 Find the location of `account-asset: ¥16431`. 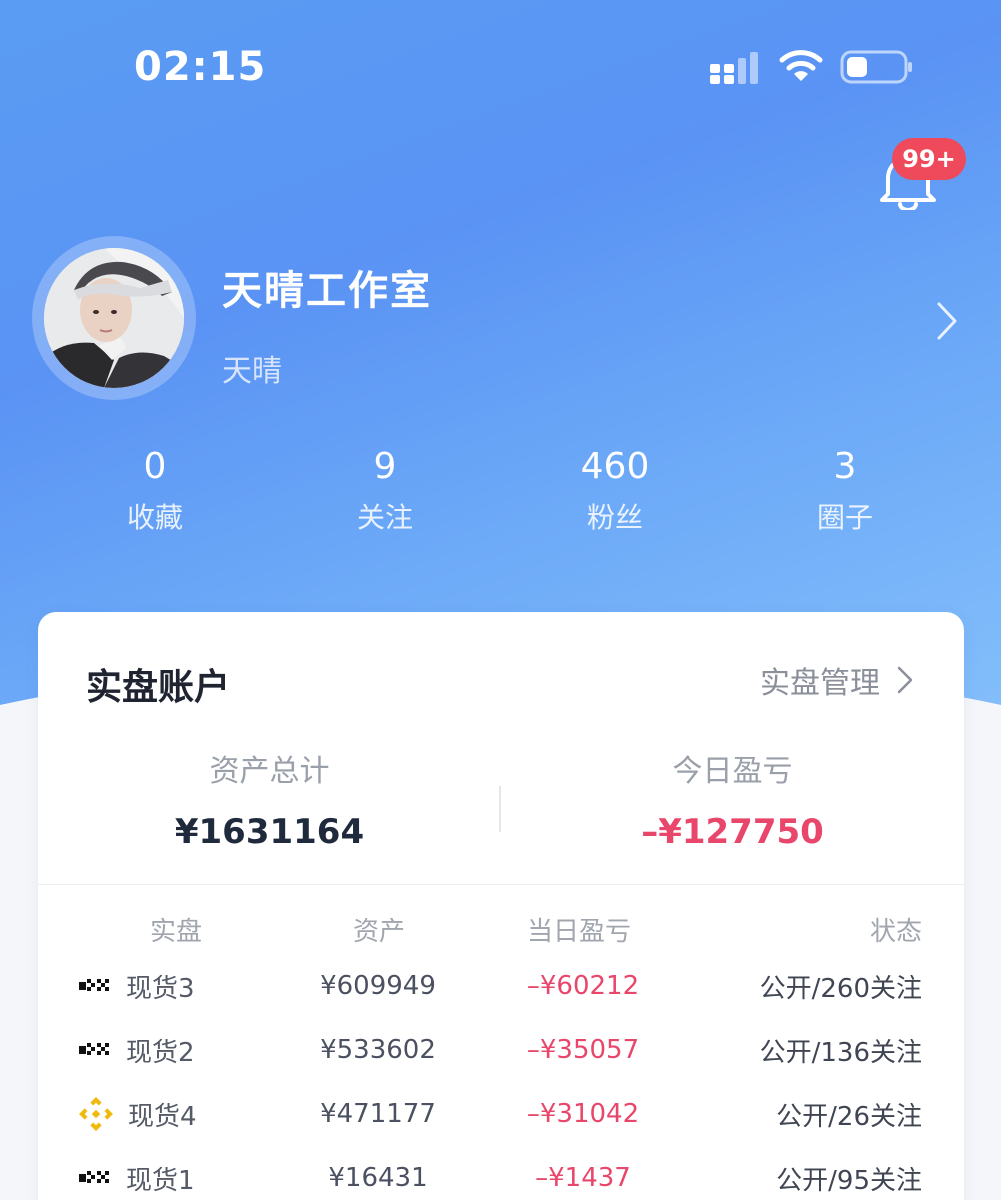

account-asset: ¥16431 is located at coordinates (378, 1178).